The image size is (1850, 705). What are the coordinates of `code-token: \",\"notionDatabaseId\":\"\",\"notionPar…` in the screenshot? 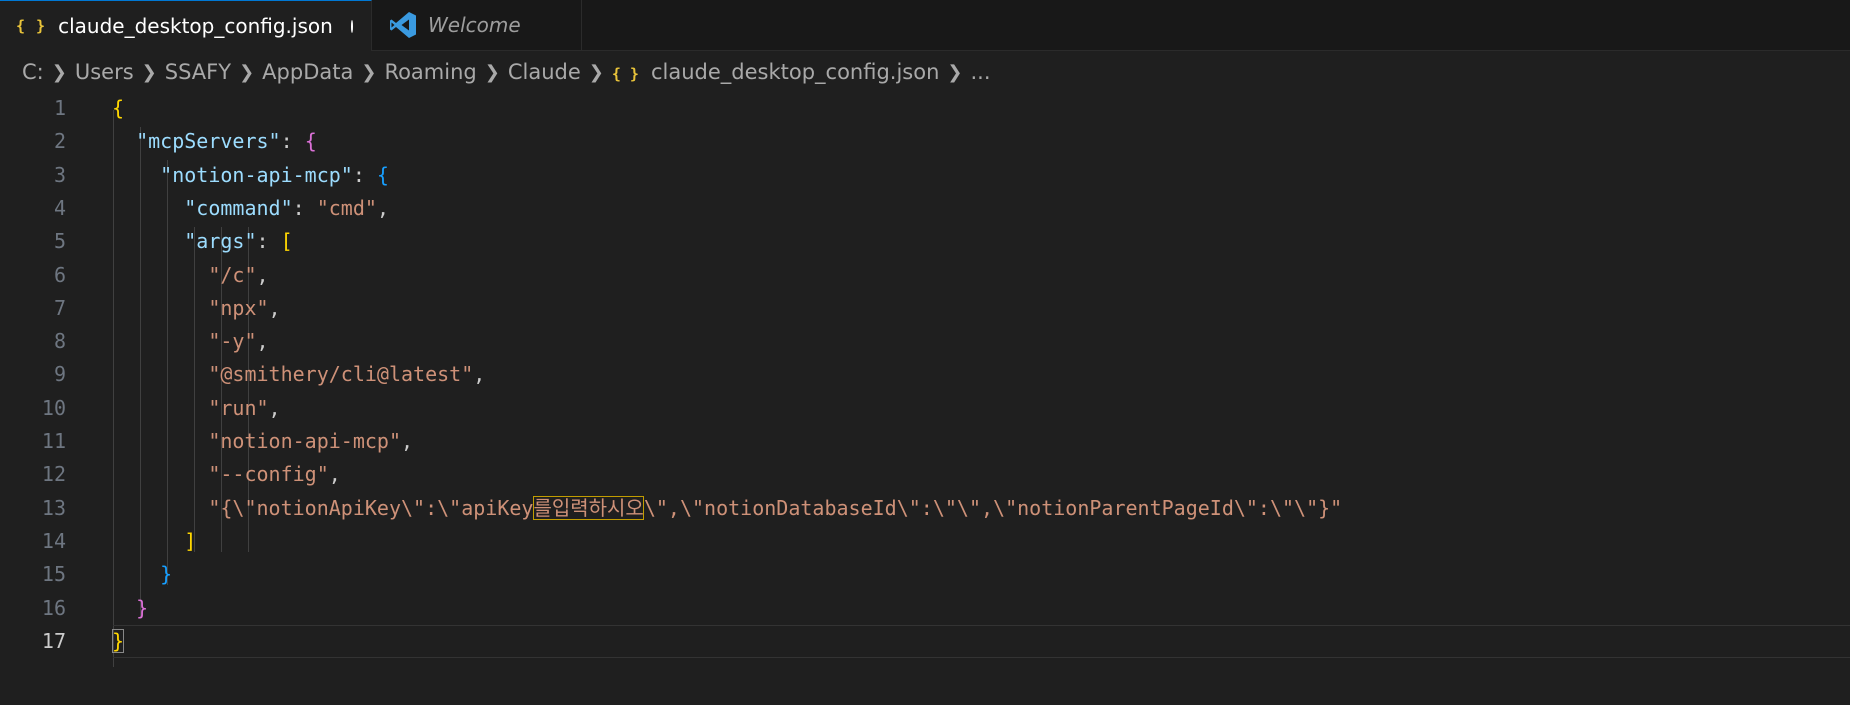 It's located at (993, 507).